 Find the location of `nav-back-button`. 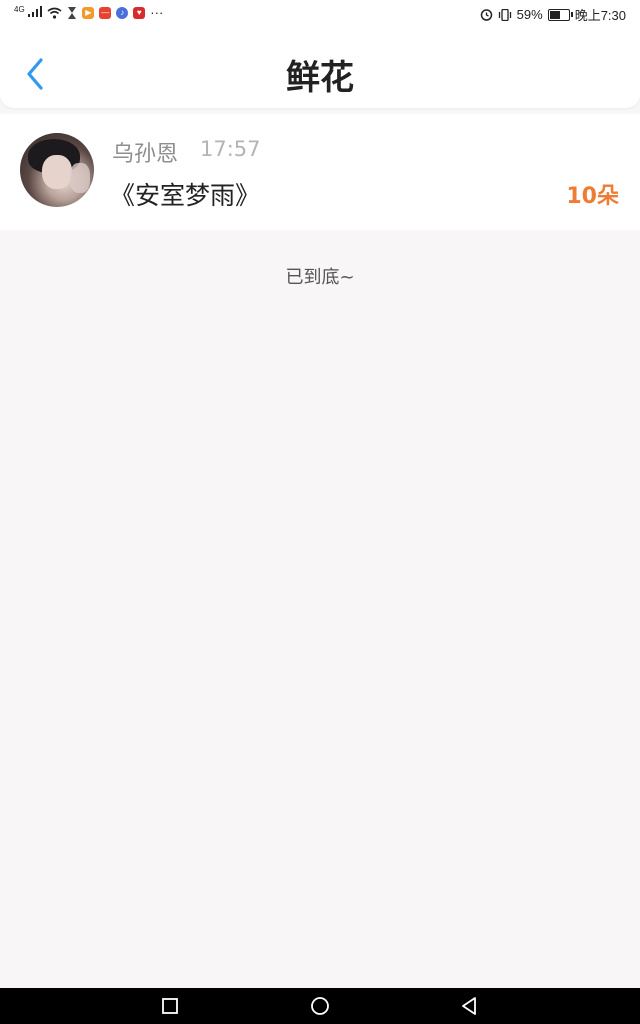

nav-back-button is located at coordinates (469, 1006).